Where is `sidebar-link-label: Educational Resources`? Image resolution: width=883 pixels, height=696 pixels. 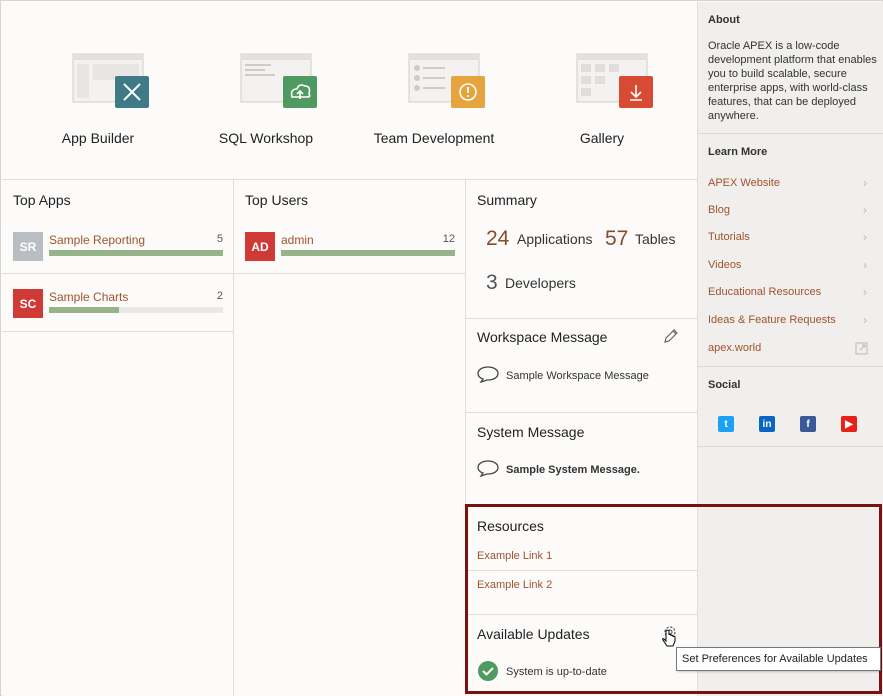
sidebar-link-label: Educational Resources is located at coordinates (765, 292).